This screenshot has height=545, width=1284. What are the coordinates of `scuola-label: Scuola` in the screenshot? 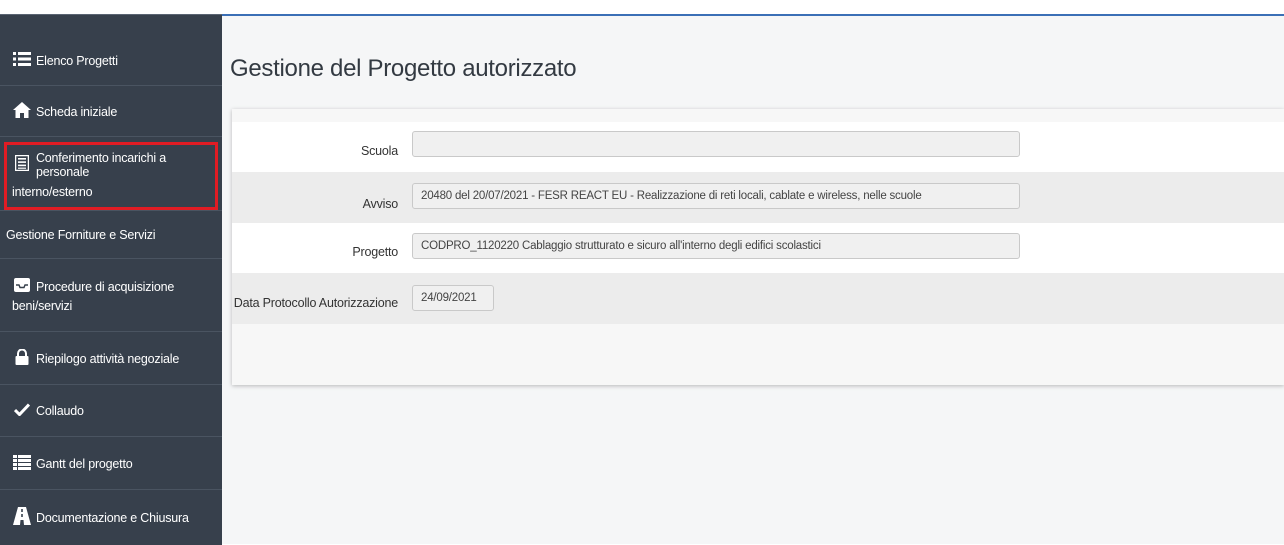 It's located at (379, 151).